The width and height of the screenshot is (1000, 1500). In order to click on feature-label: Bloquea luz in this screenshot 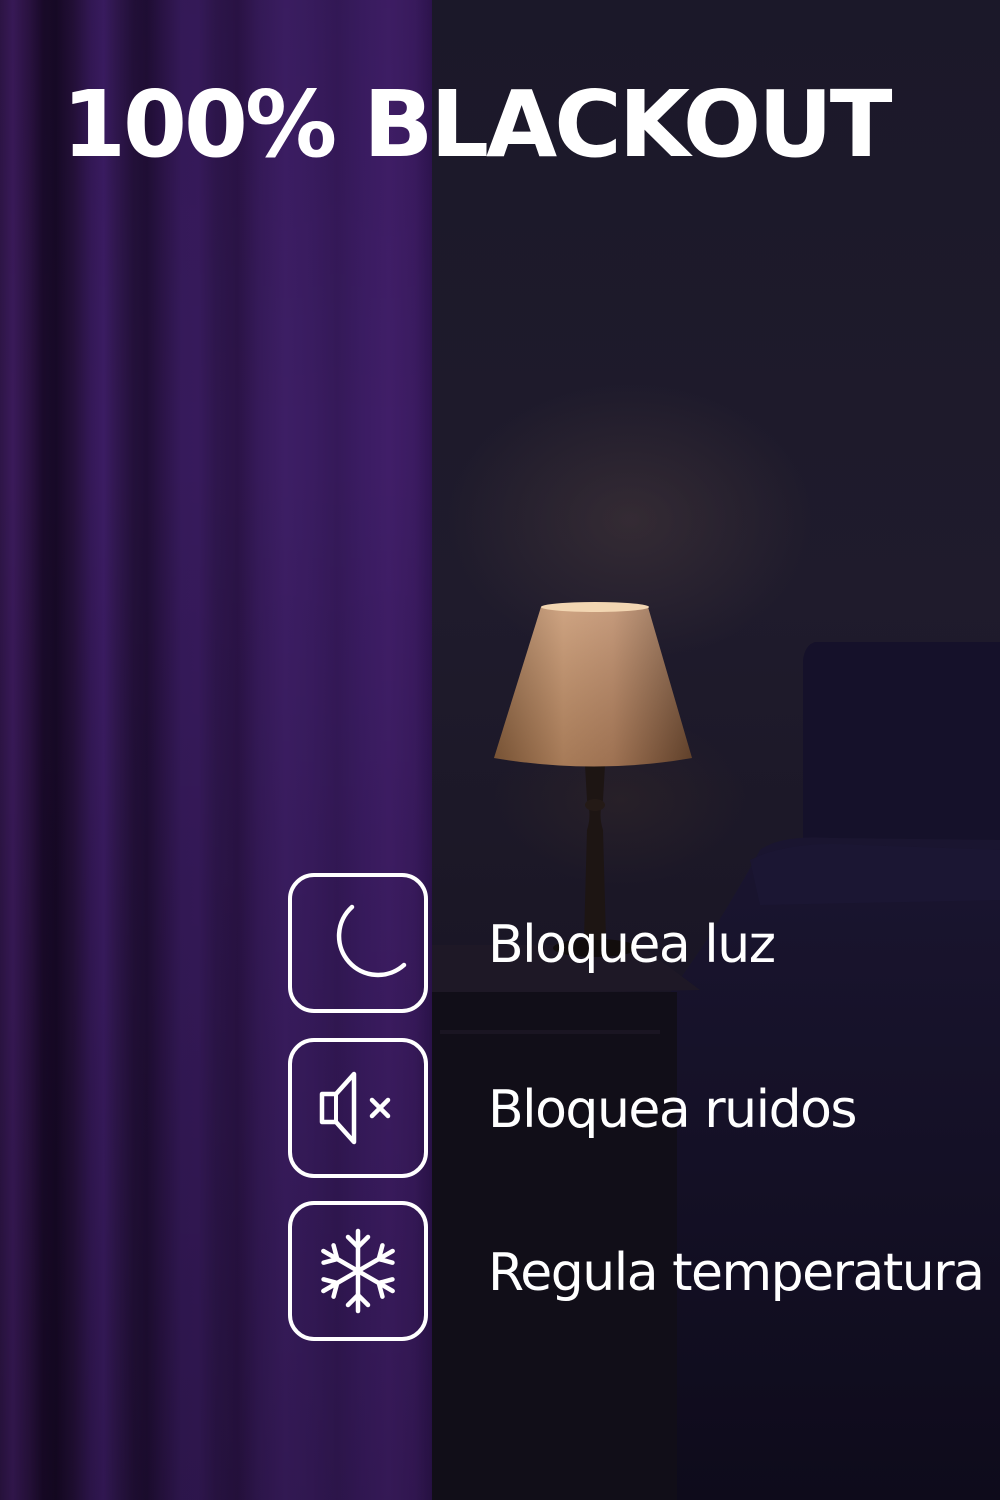, I will do `click(632, 945)`.